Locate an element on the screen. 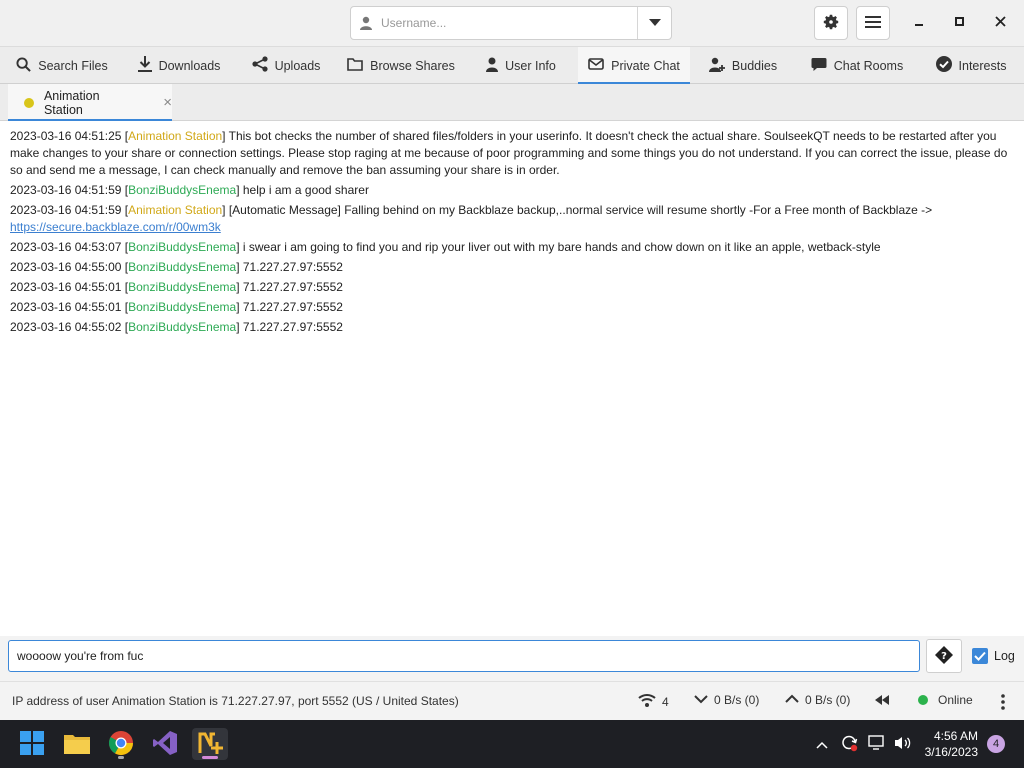 Image resolution: width=1024 pixels, height=768 pixels. clock-time: 4:56 AM is located at coordinates (955, 736).